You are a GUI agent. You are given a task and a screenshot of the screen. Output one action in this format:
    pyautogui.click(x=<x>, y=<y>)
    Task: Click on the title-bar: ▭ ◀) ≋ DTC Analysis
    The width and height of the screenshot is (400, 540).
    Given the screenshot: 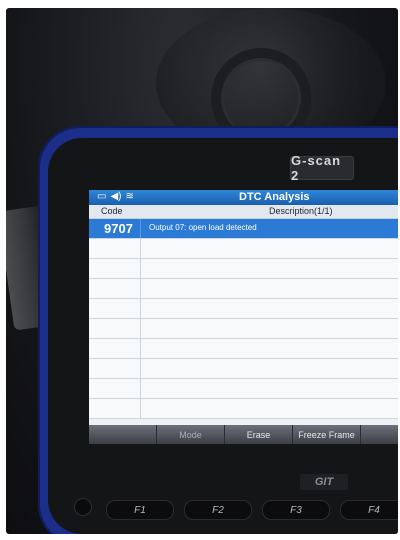 What is the action you would take?
    pyautogui.click(x=243, y=197)
    